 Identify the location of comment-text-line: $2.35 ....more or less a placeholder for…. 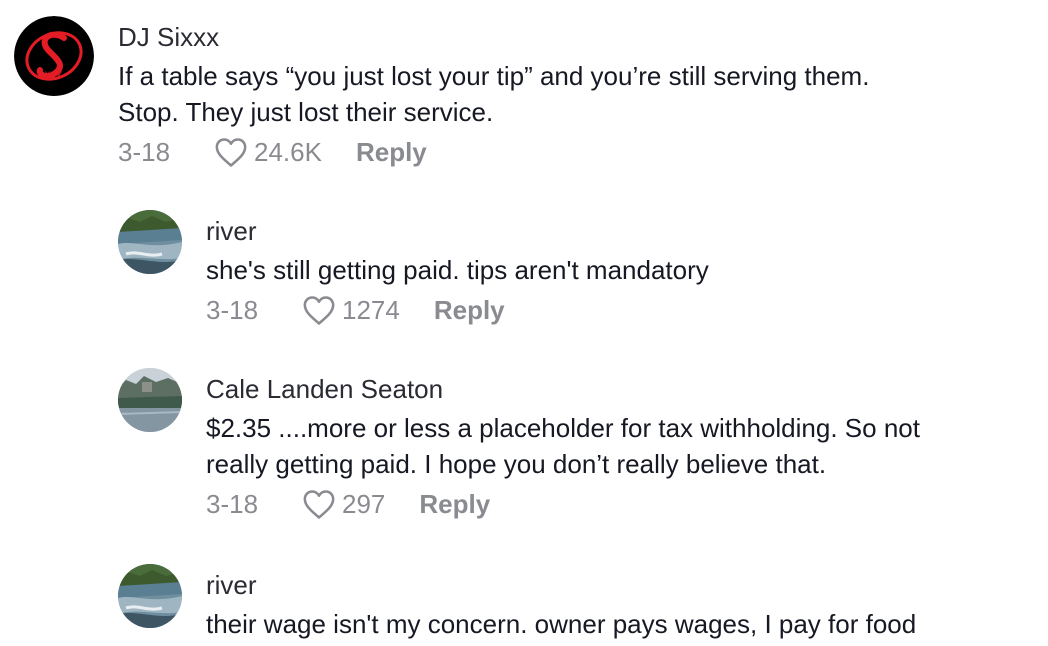
(563, 428).